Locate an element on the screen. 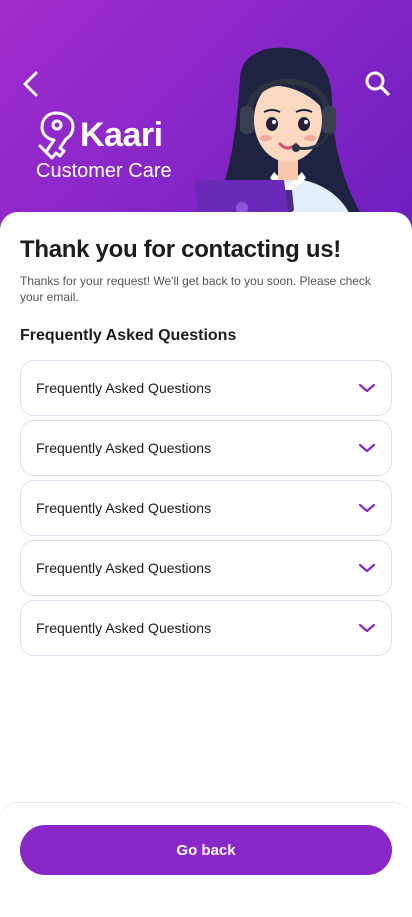 The image size is (412, 917). brand-name: Kaari is located at coordinates (121, 134).